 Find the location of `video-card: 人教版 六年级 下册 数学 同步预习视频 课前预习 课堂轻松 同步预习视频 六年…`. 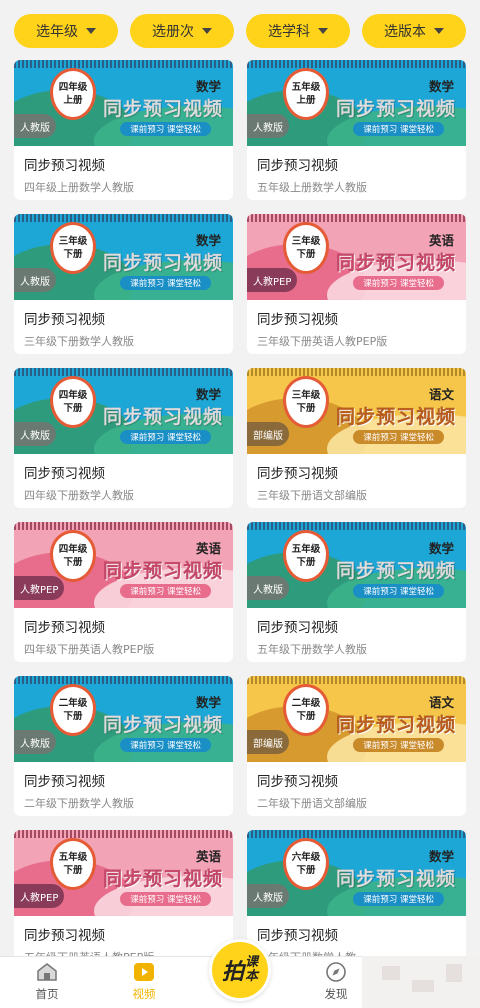

video-card: 人教版 六年级 下册 数学 同步预习视频 课前预习 课堂轻松 同步预习视频 六年… is located at coordinates (356, 900).